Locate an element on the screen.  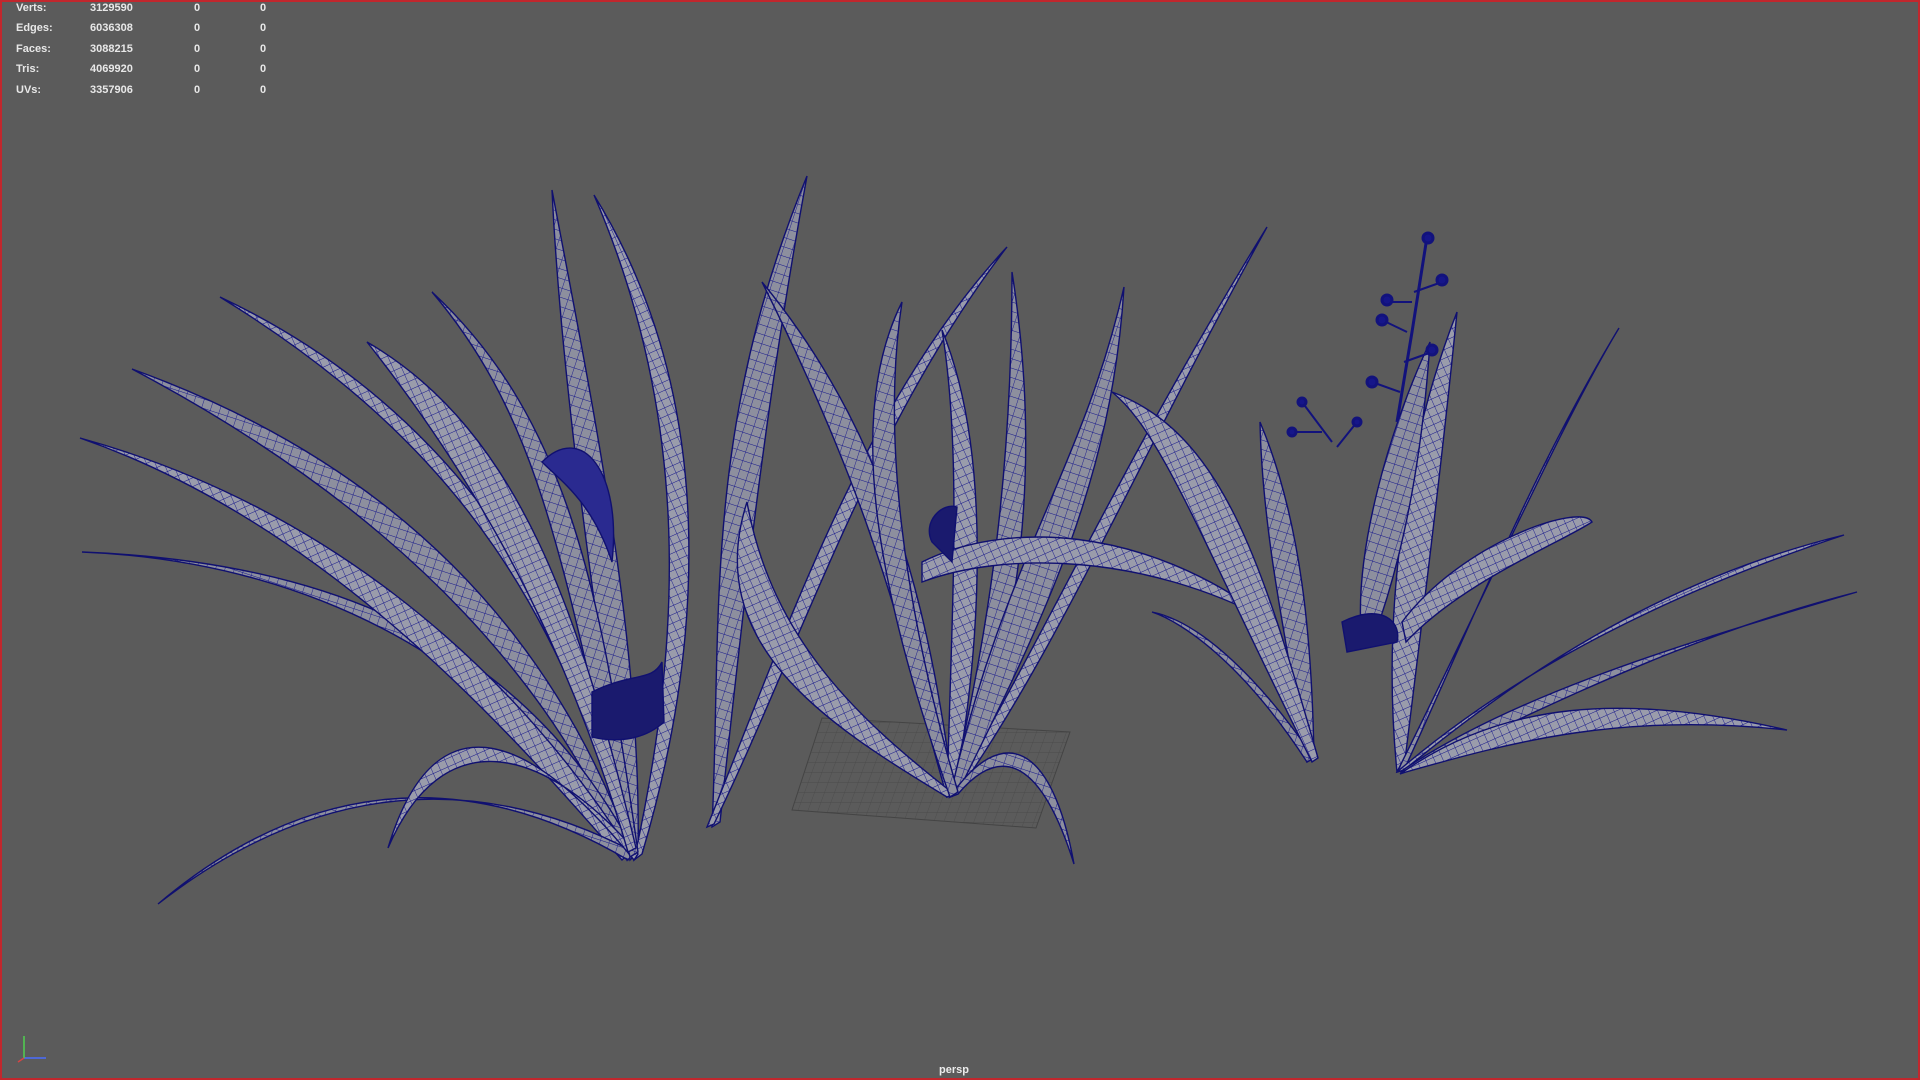
axis-gizmo-icon is located at coordinates (31, 1049).